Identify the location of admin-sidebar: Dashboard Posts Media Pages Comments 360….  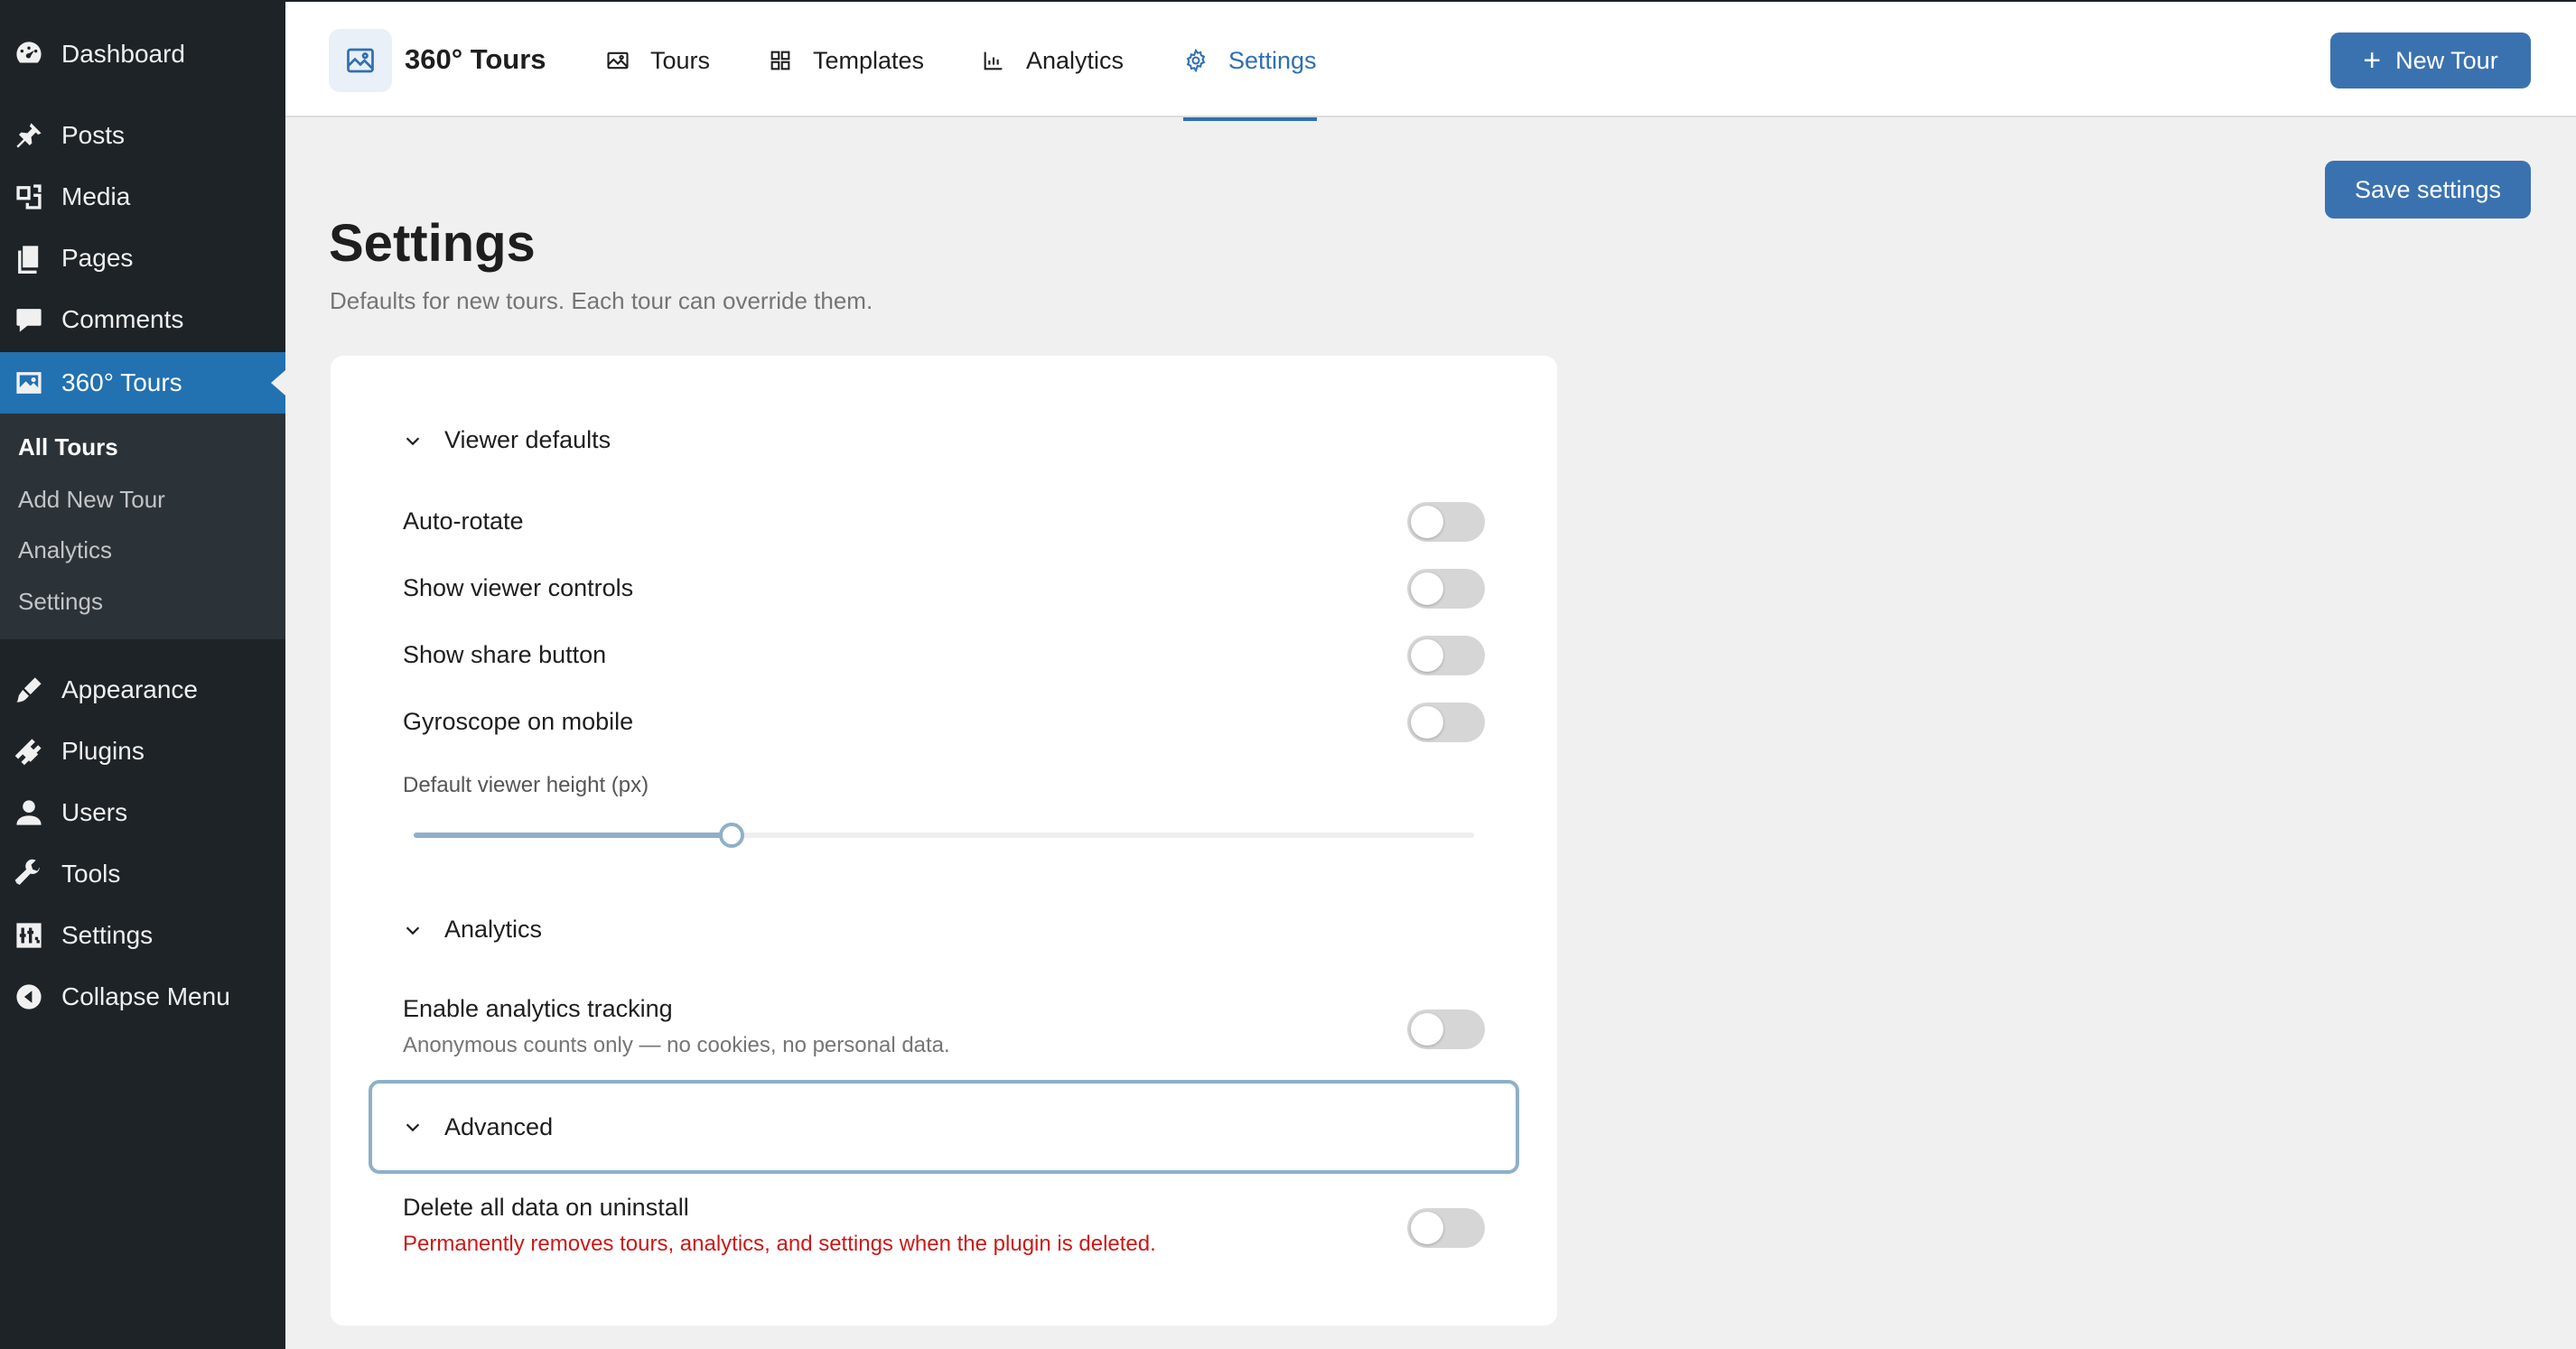
(142, 674).